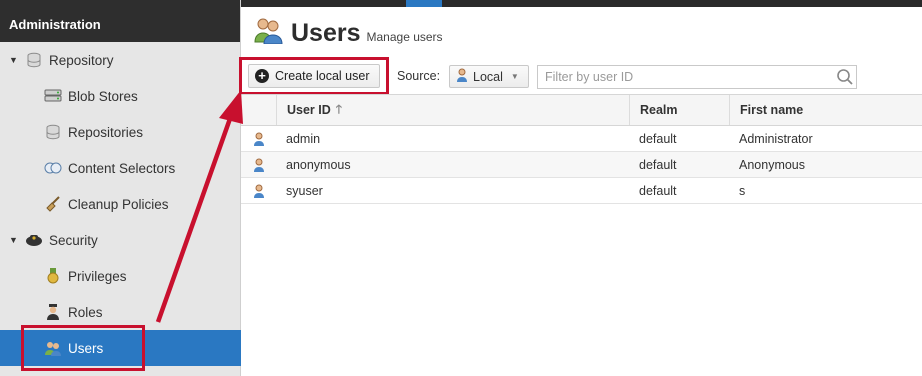  I want to click on cell-user-id: anonymous, so click(318, 164).